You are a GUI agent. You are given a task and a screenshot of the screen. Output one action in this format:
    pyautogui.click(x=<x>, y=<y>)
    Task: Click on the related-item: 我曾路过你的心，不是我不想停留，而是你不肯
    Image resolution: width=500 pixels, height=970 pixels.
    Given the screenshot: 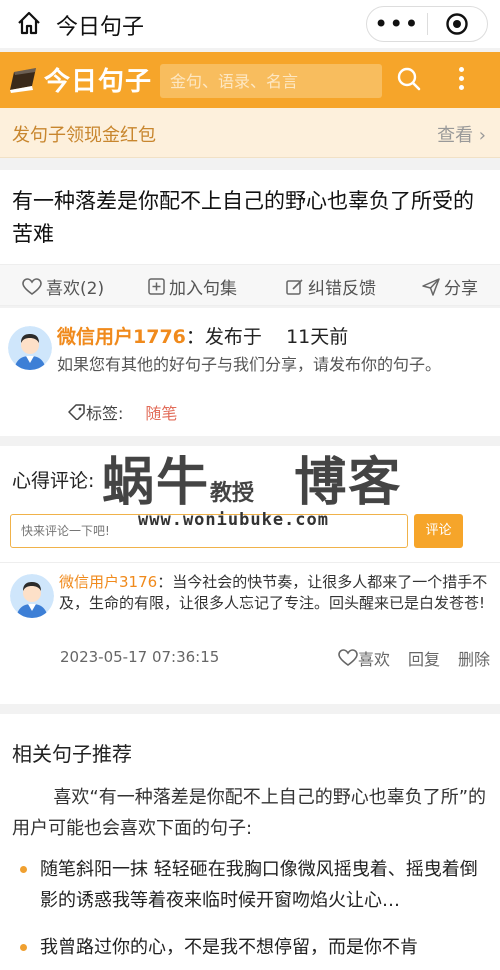 What is the action you would take?
    pyautogui.click(x=253, y=947)
    